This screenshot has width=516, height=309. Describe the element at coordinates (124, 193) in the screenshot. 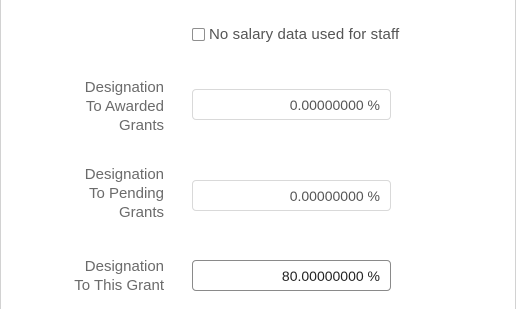

I see `pending-grants-label: Designation To Pending Grants` at that location.